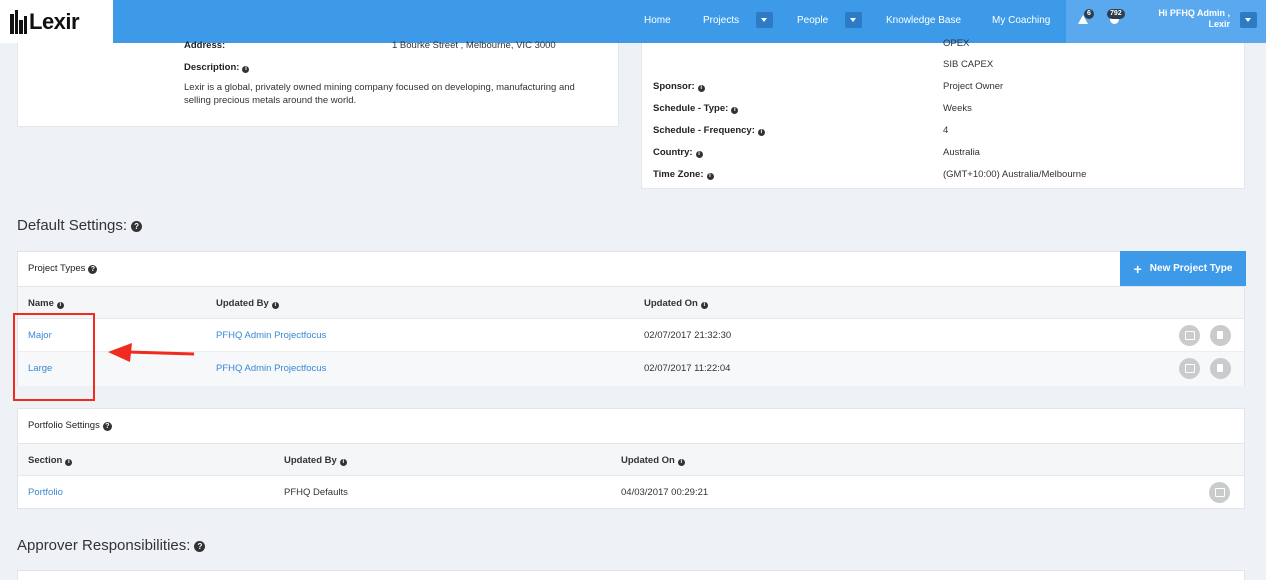  Describe the element at coordinates (1219, 24) in the screenshot. I see `user-greeting-line2: Lexir` at that location.